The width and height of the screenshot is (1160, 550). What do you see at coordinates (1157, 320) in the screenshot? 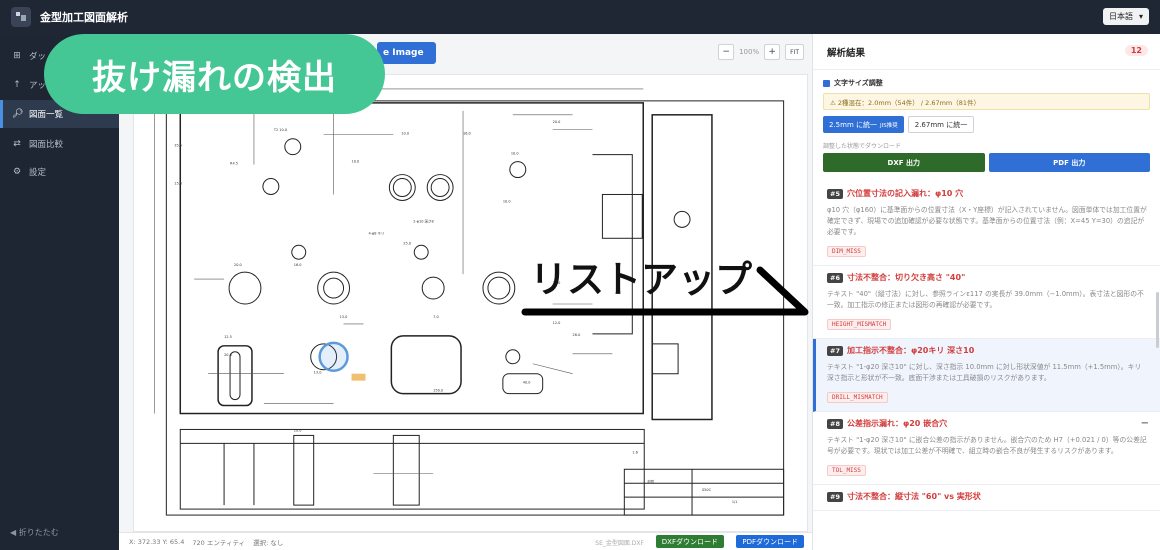
I see `panel-scrollbar` at bounding box center [1157, 320].